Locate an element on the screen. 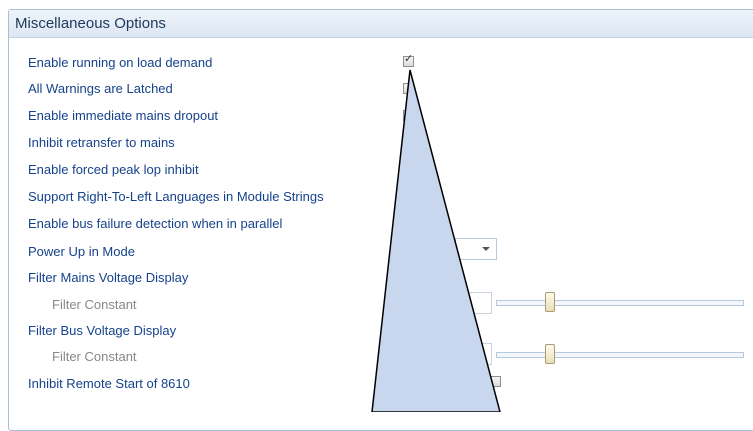 The image size is (753, 431). callout-shape is located at coordinates (436, 240).